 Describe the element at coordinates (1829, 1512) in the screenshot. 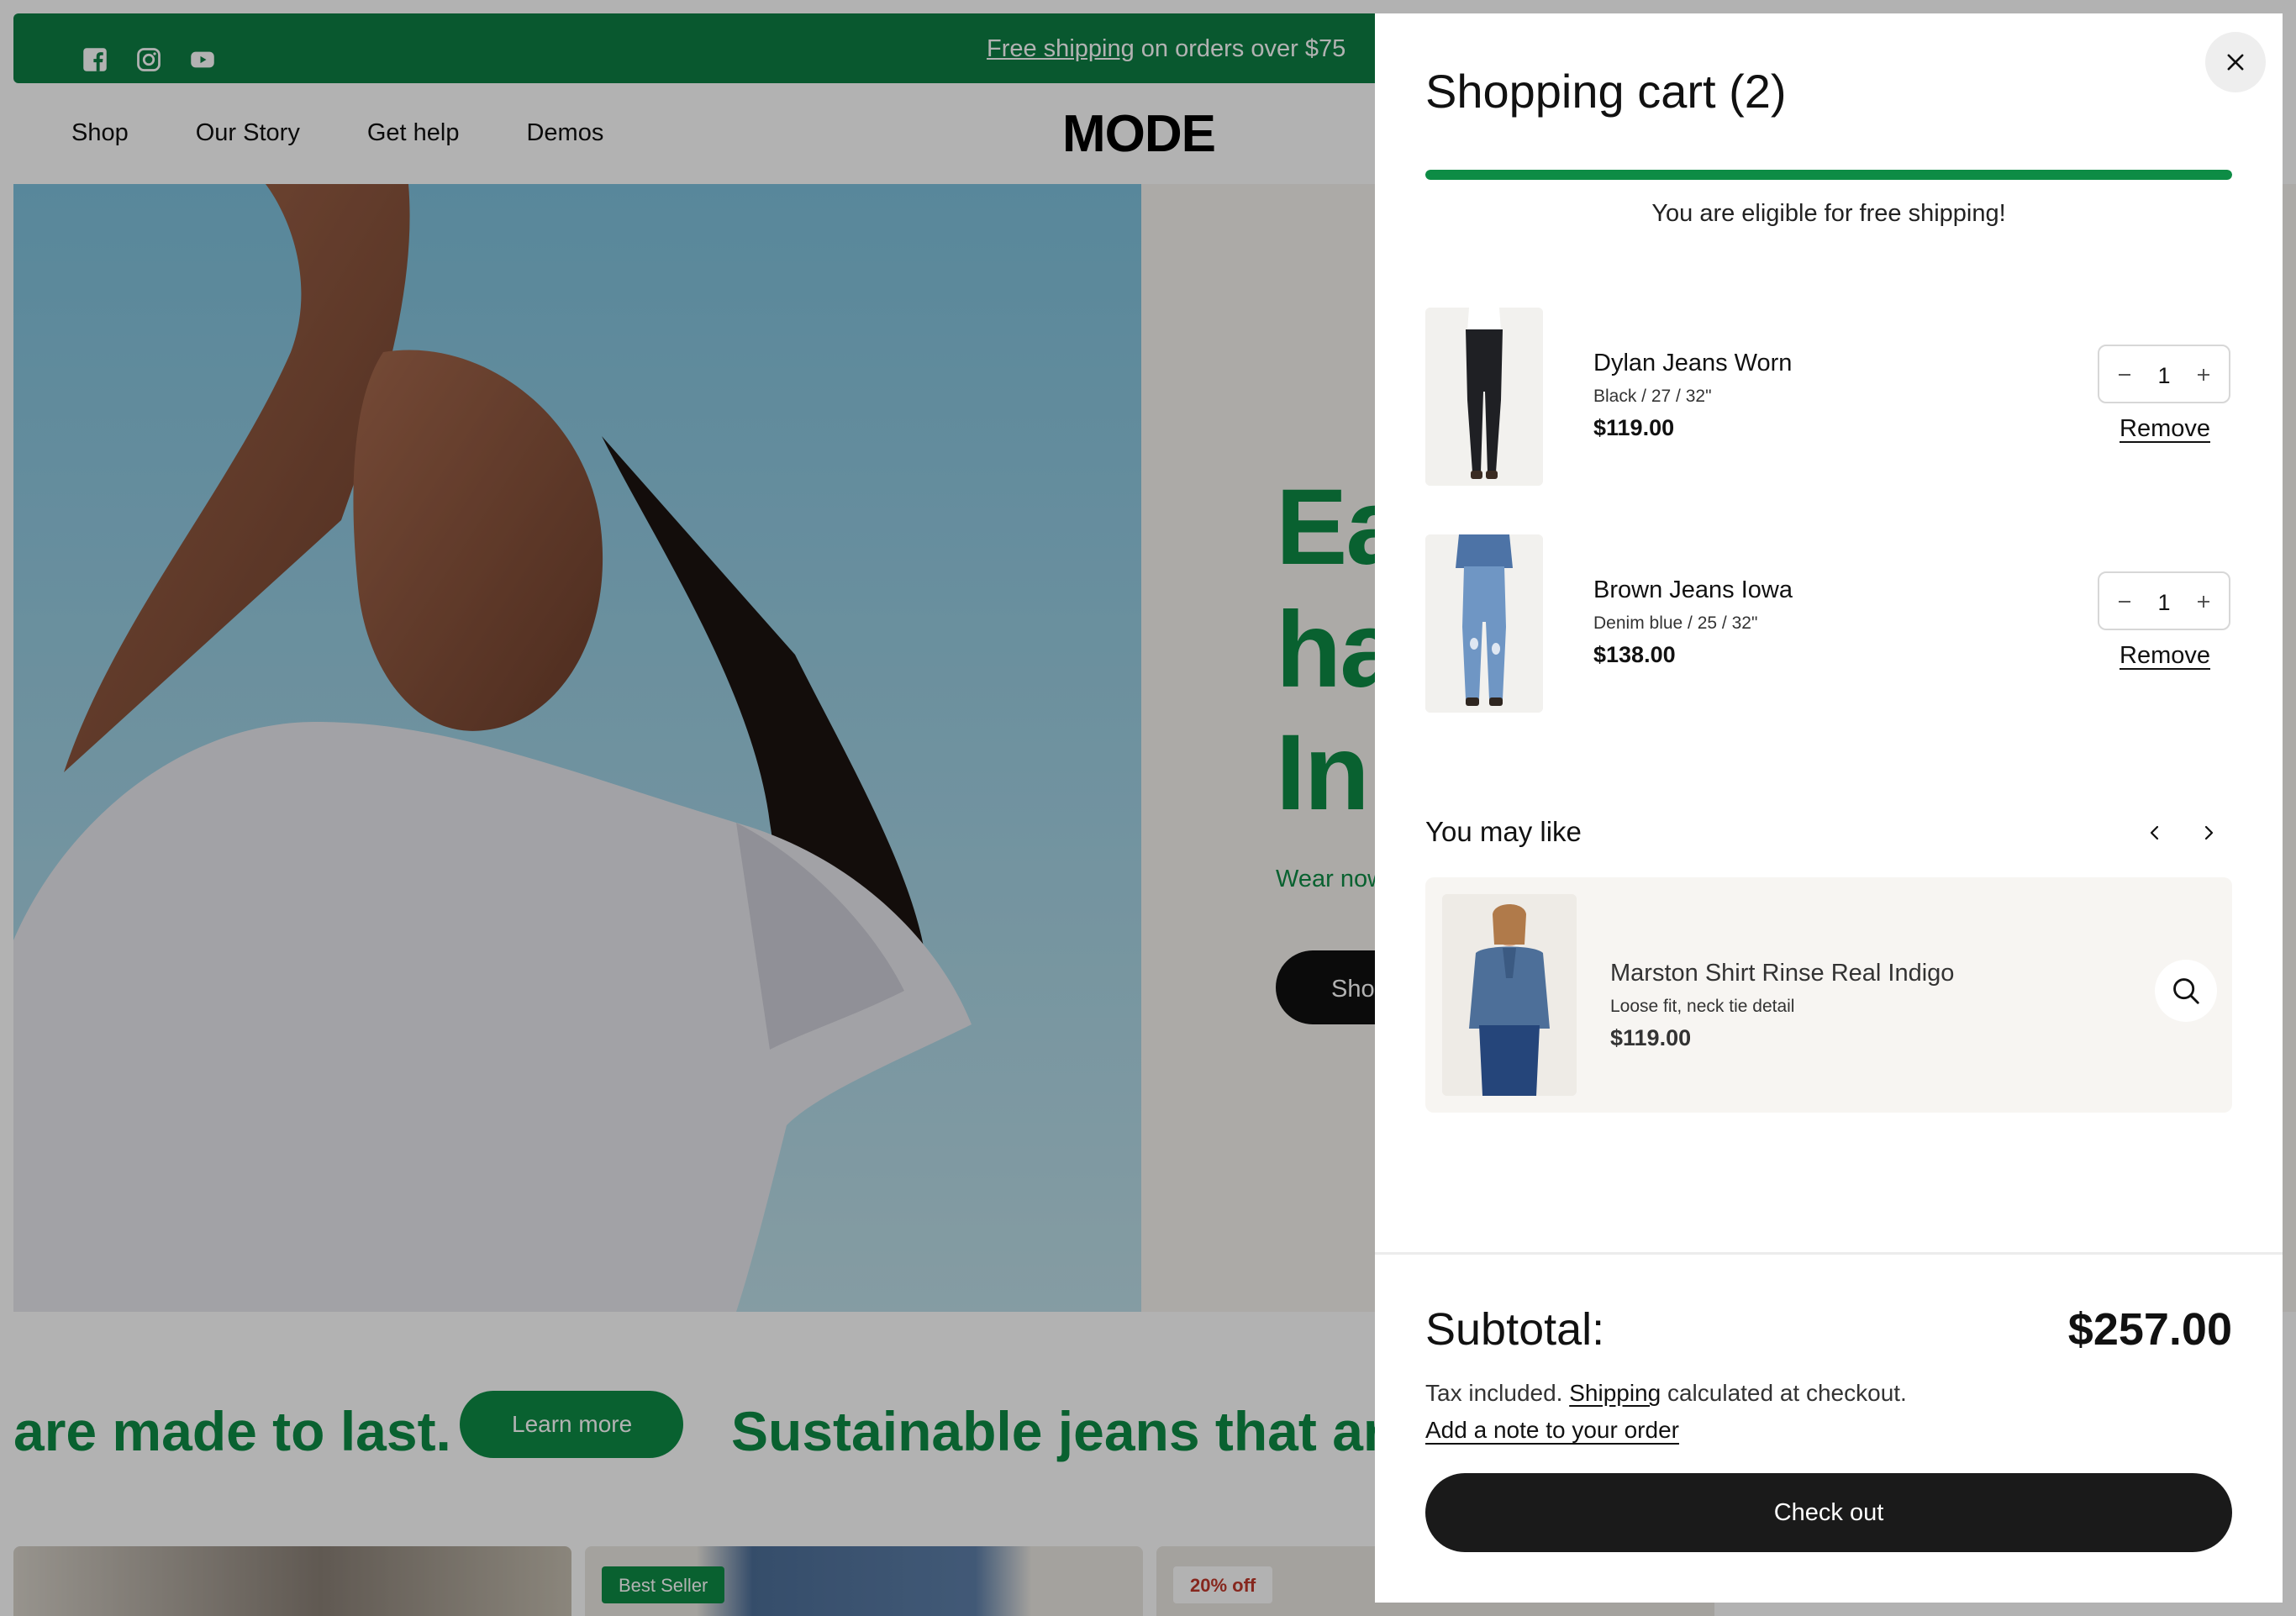

I see `checkout-button: Check out` at that location.